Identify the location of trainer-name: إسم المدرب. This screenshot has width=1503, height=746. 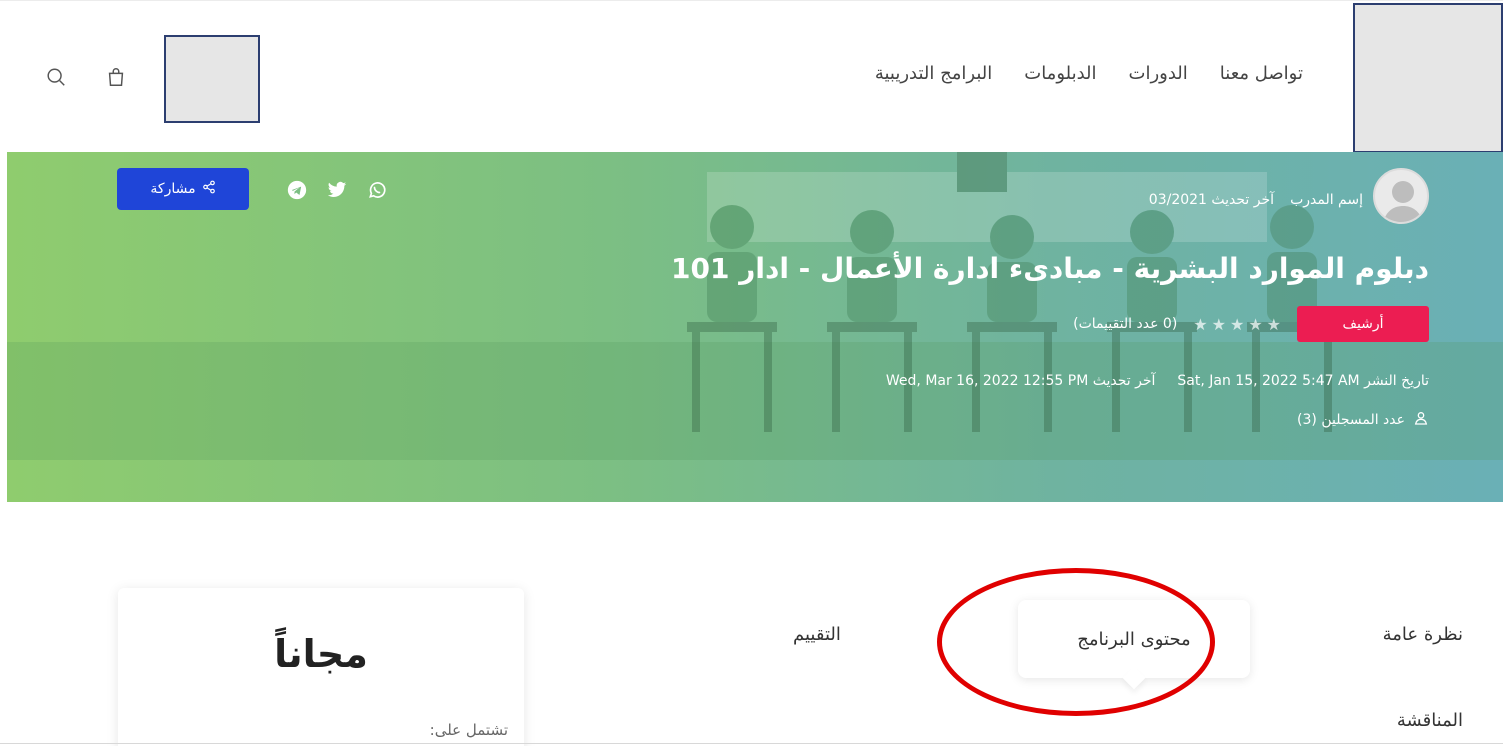
(1326, 200).